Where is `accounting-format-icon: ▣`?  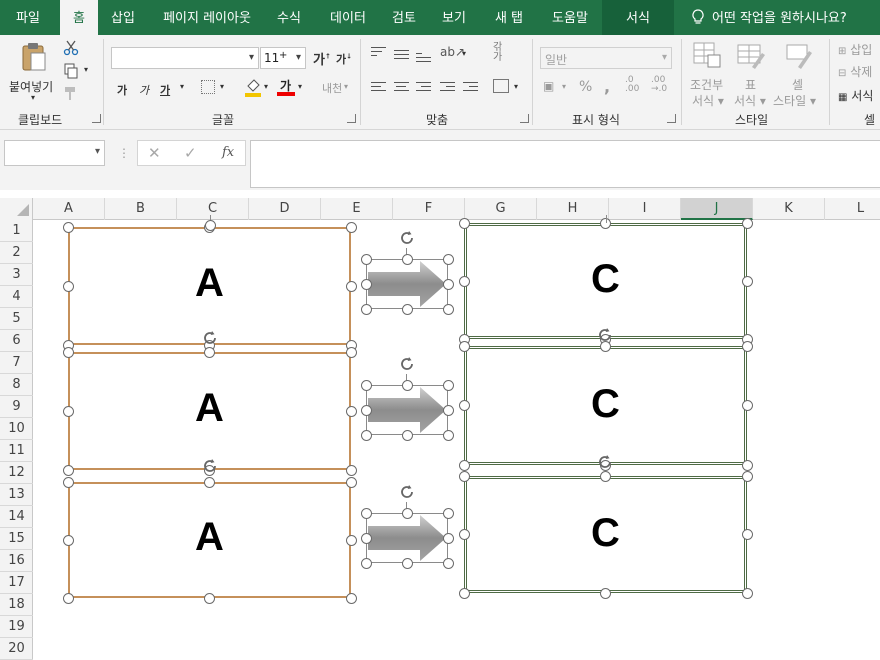
accounting-format-icon: ▣ is located at coordinates (548, 86).